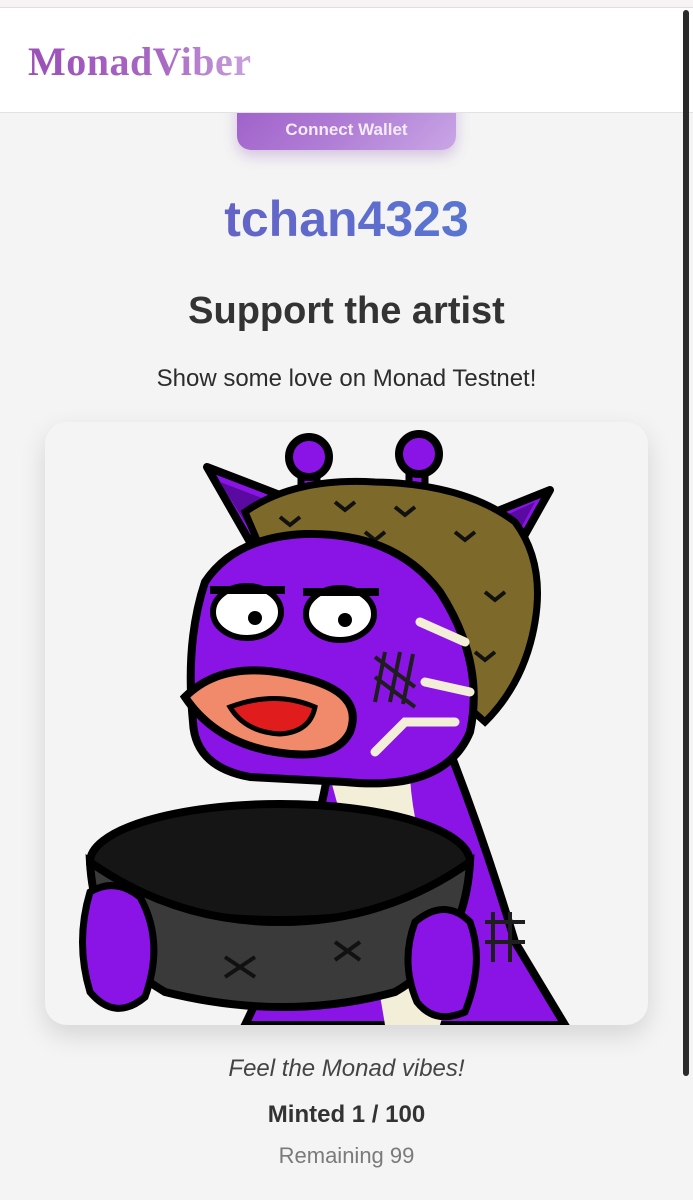  I want to click on support-title: Support the artist, so click(346, 311).